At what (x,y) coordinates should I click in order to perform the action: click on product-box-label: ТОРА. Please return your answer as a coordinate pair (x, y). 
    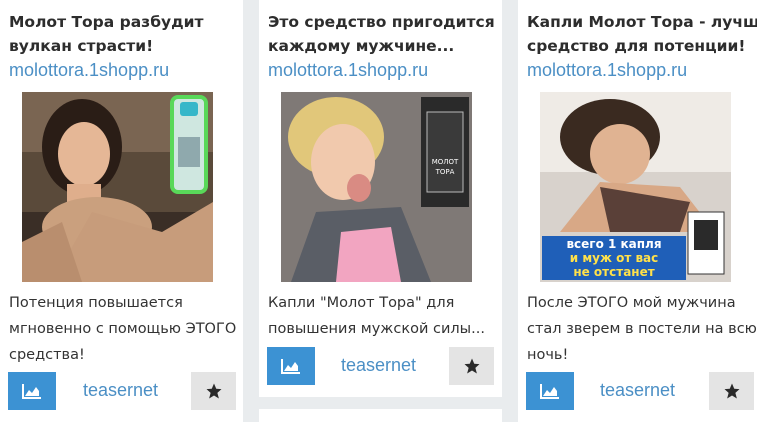
    Looking at the image, I should click on (445, 172).